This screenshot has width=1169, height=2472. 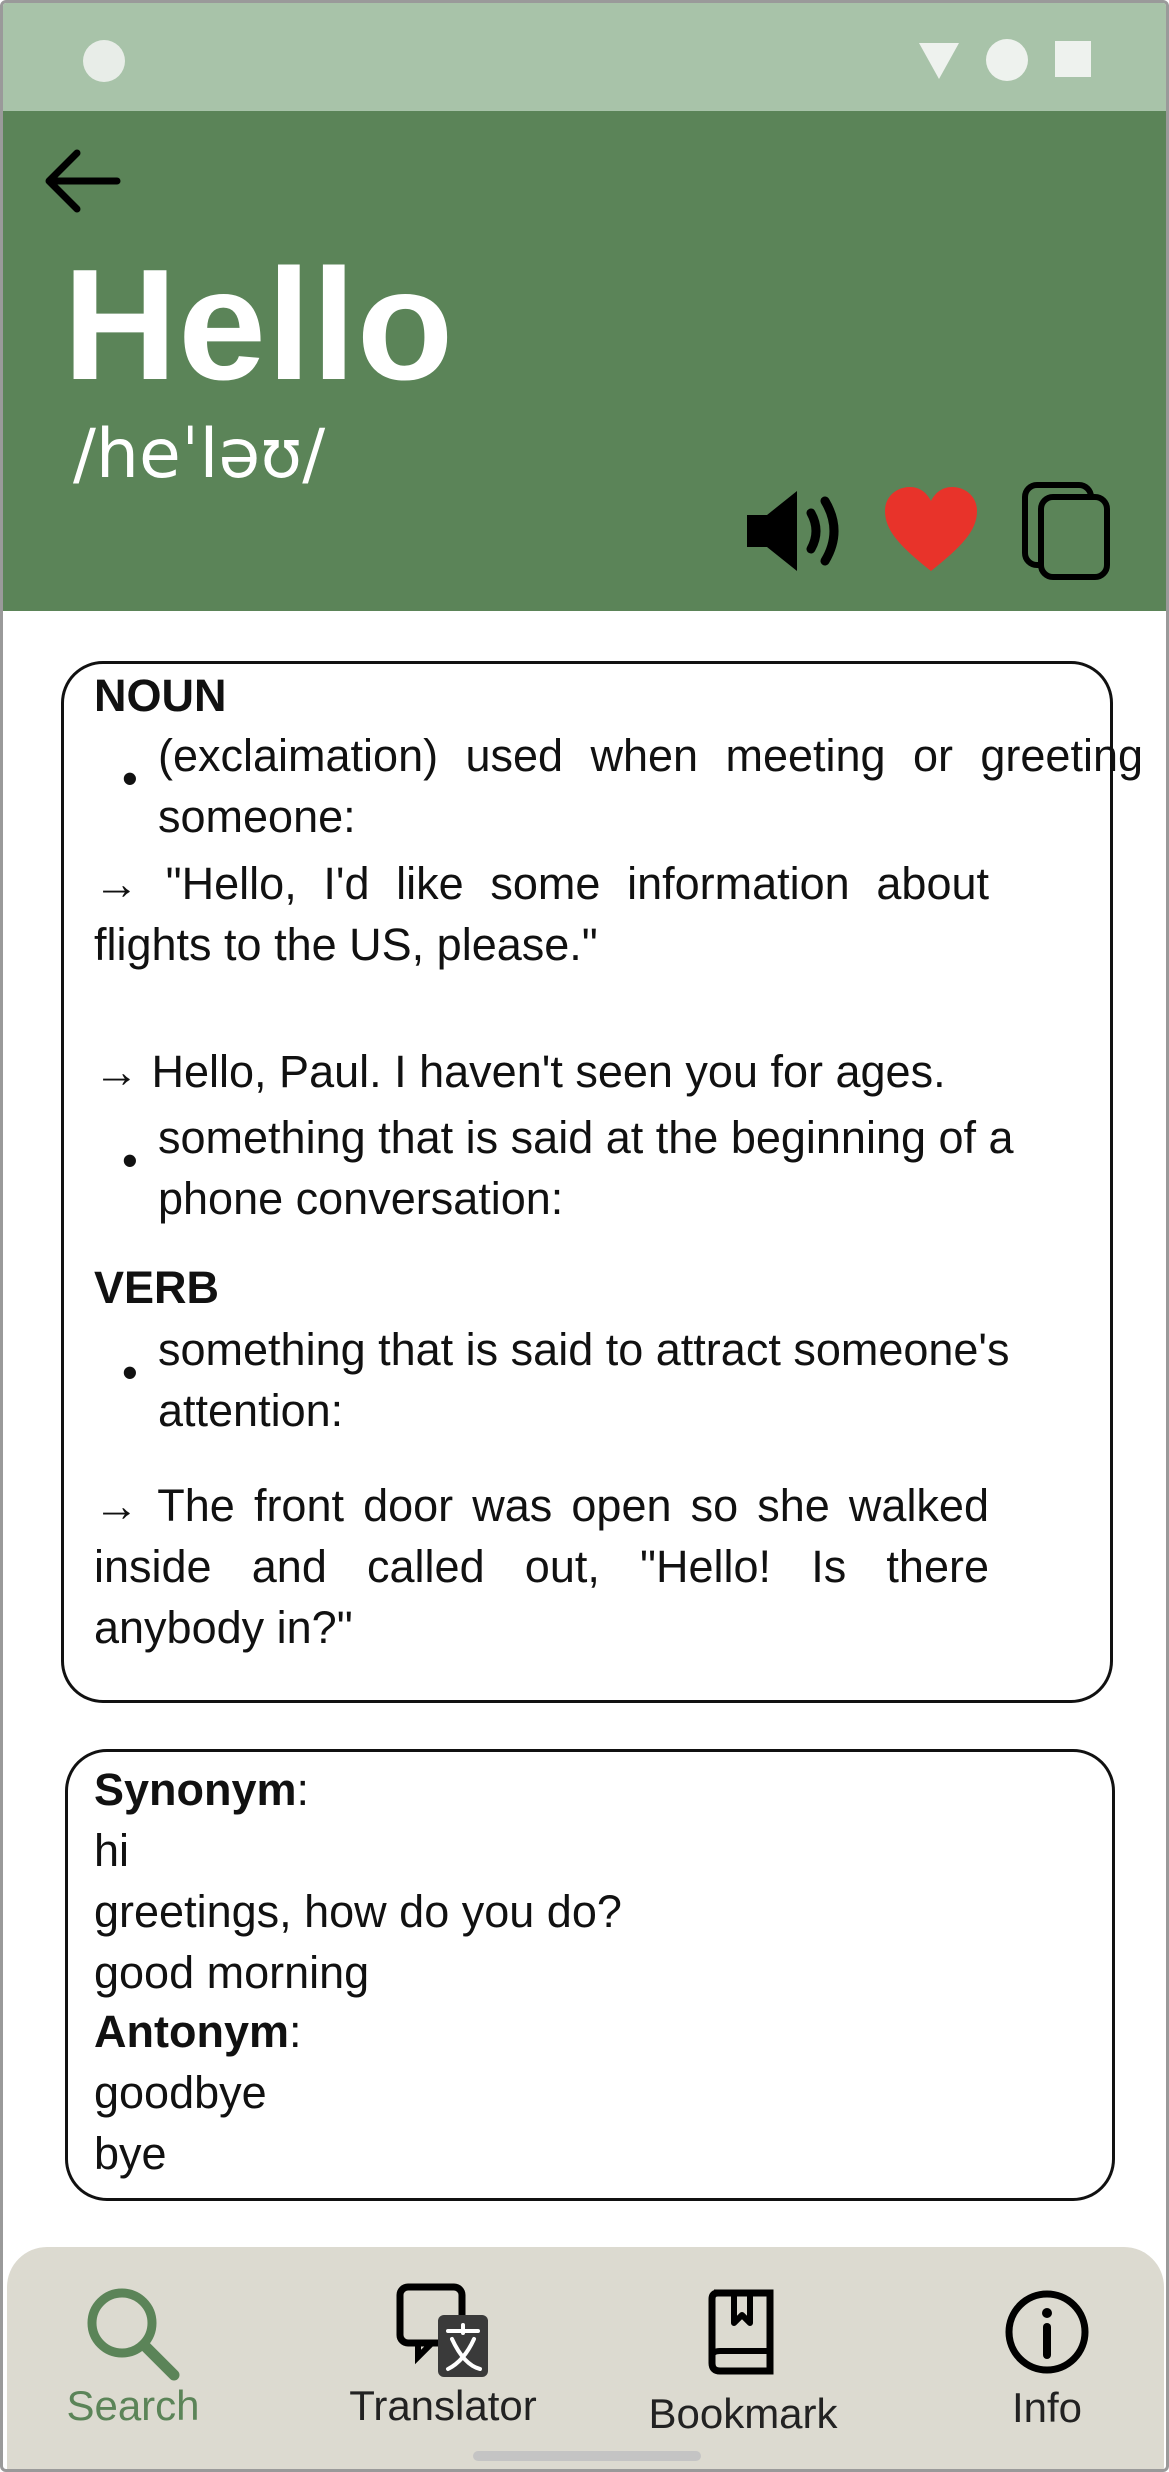 I want to click on speaker-icon, so click(x=793, y=531).